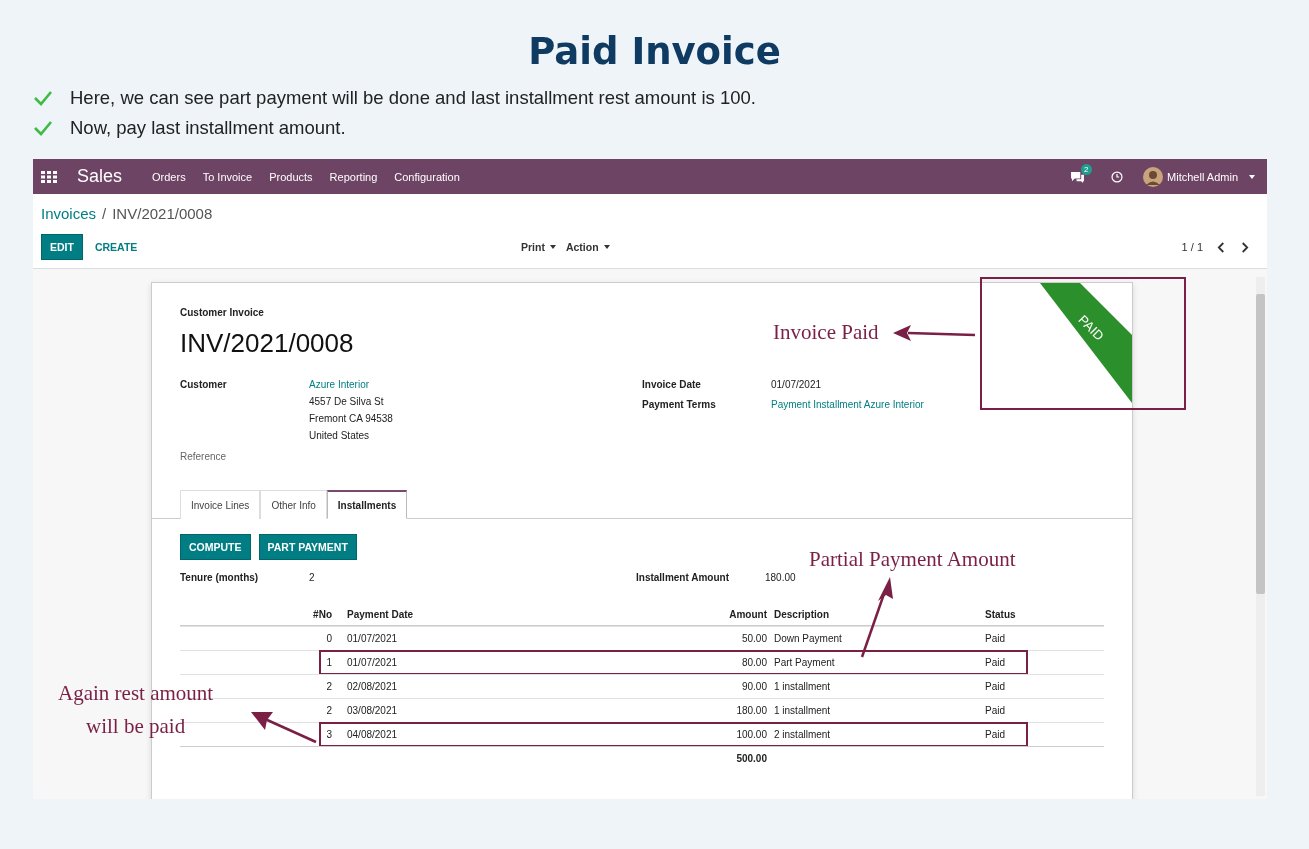 The image size is (1309, 849). Describe the element at coordinates (427, 176) in the screenshot. I see `menu-item: Configuration` at that location.